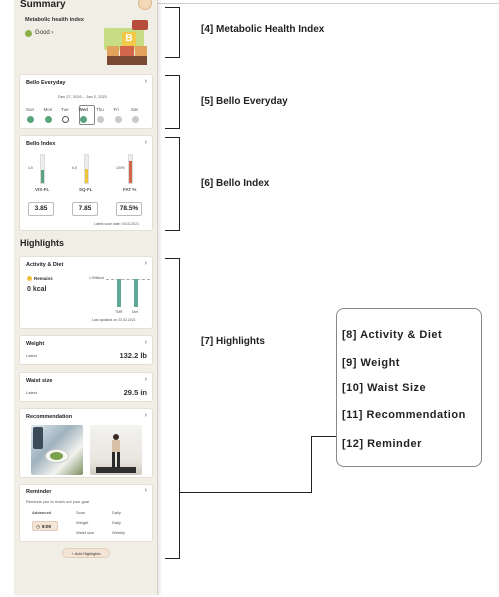 This screenshot has width=499, height=597. I want to click on connector-vertical, so click(311, 464).